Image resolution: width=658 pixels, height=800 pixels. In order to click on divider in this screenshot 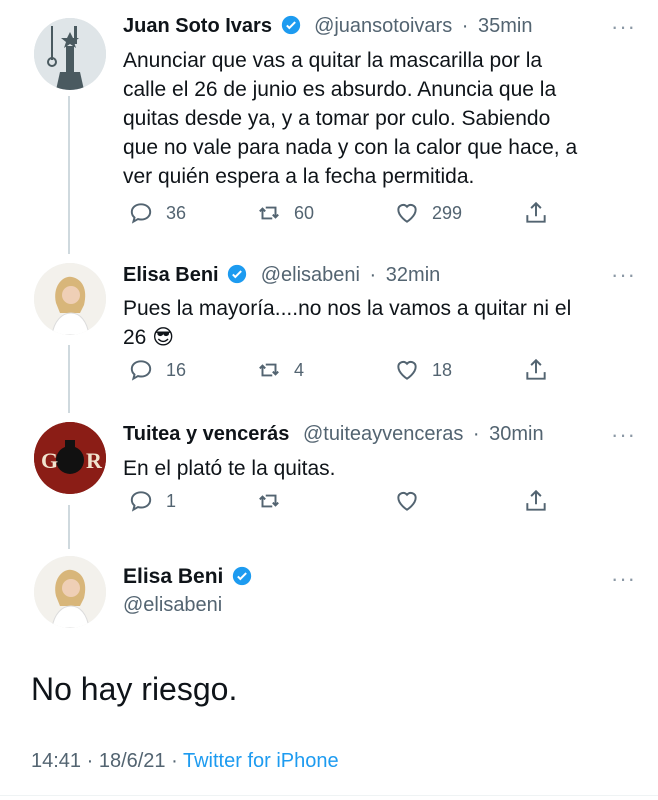, I will do `click(329, 795)`.